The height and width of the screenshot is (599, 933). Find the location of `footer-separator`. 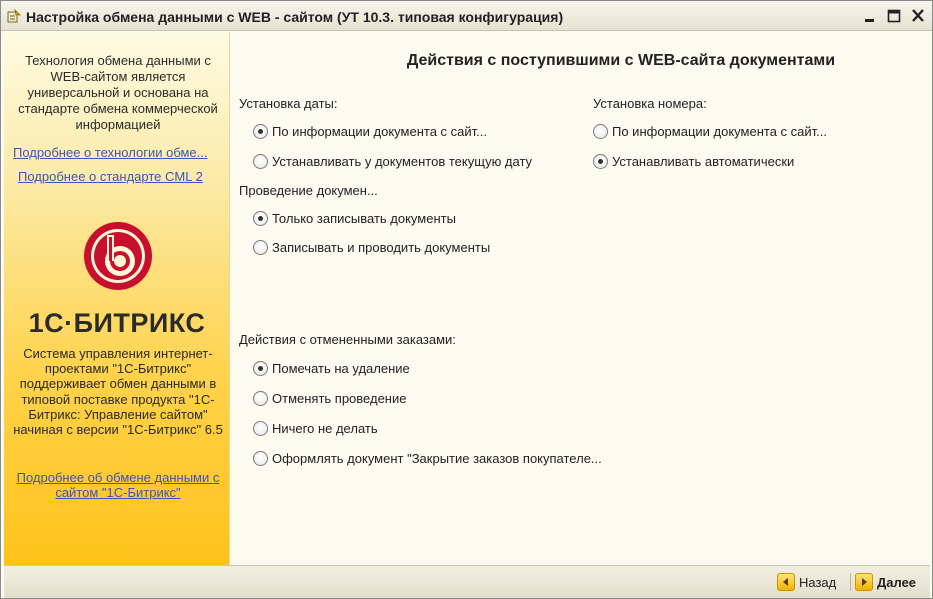

footer-separator is located at coordinates (850, 582).